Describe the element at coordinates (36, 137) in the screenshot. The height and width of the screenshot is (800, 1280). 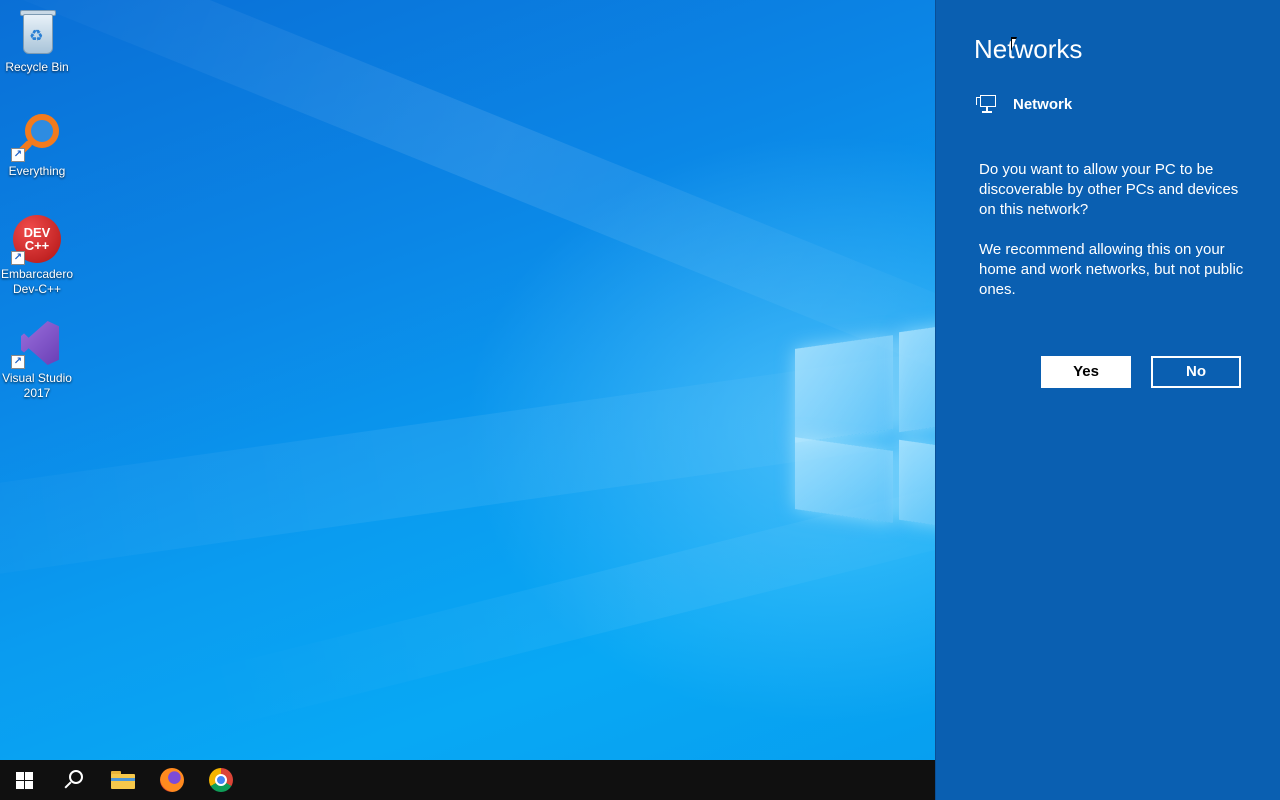
I see `everything-search-icon: ↗` at that location.